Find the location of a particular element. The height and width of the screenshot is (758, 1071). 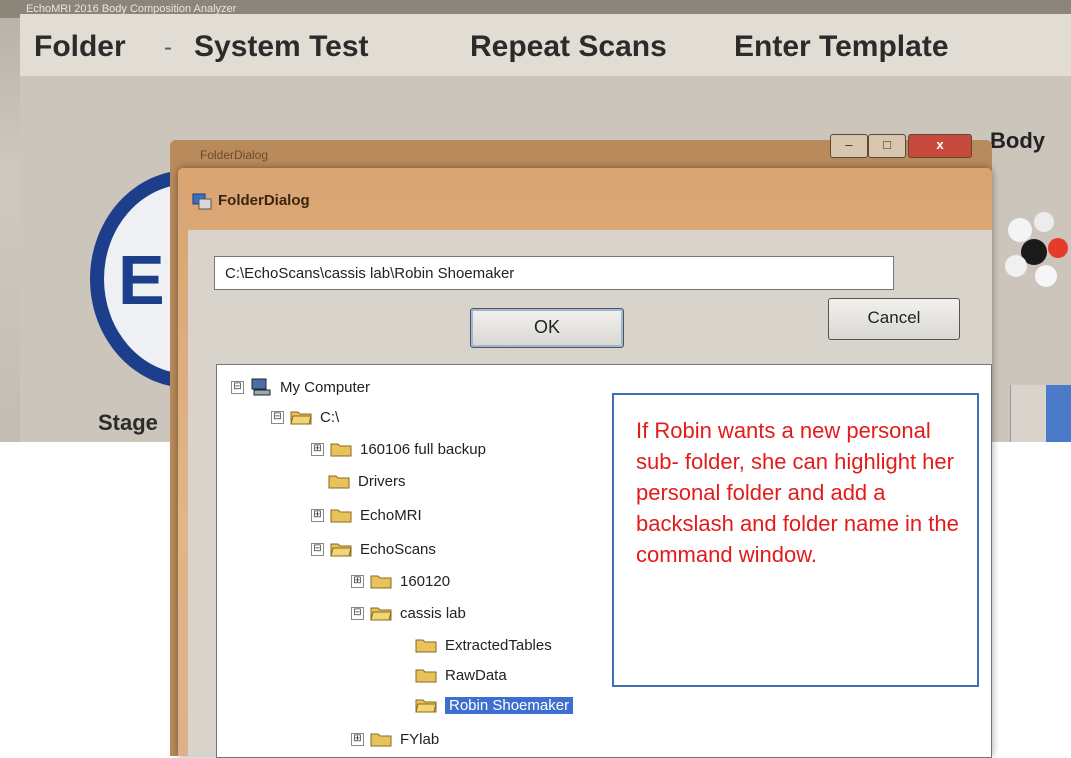

tree-item-label: My Computer is located at coordinates (325, 387).